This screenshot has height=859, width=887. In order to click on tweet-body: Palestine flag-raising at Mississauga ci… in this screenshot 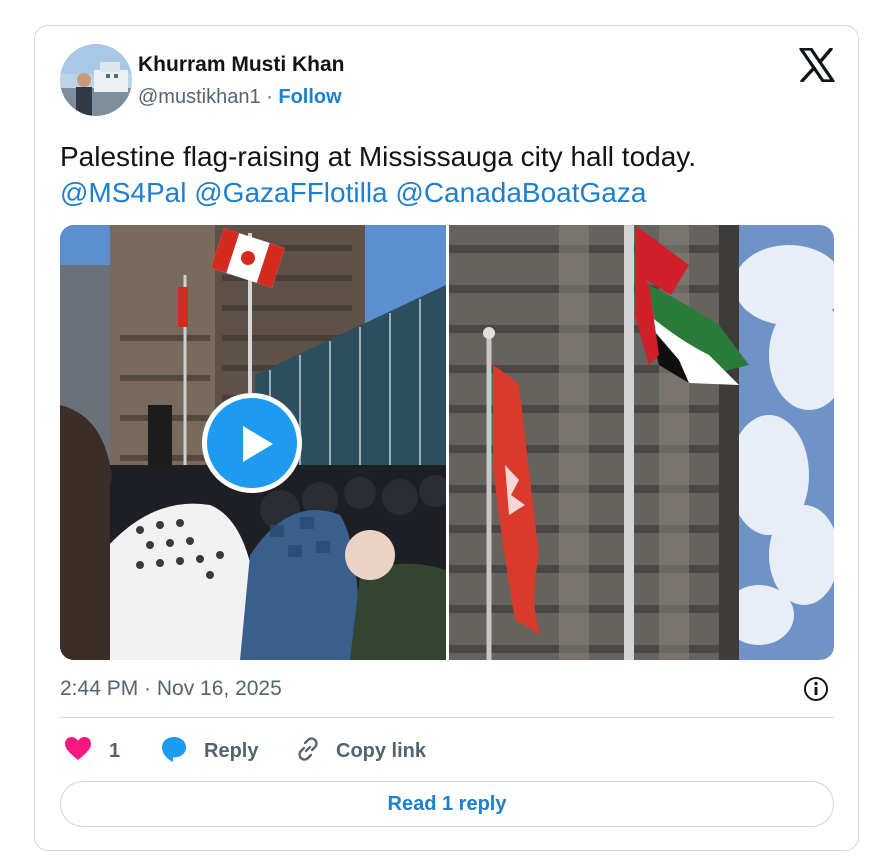, I will do `click(378, 156)`.